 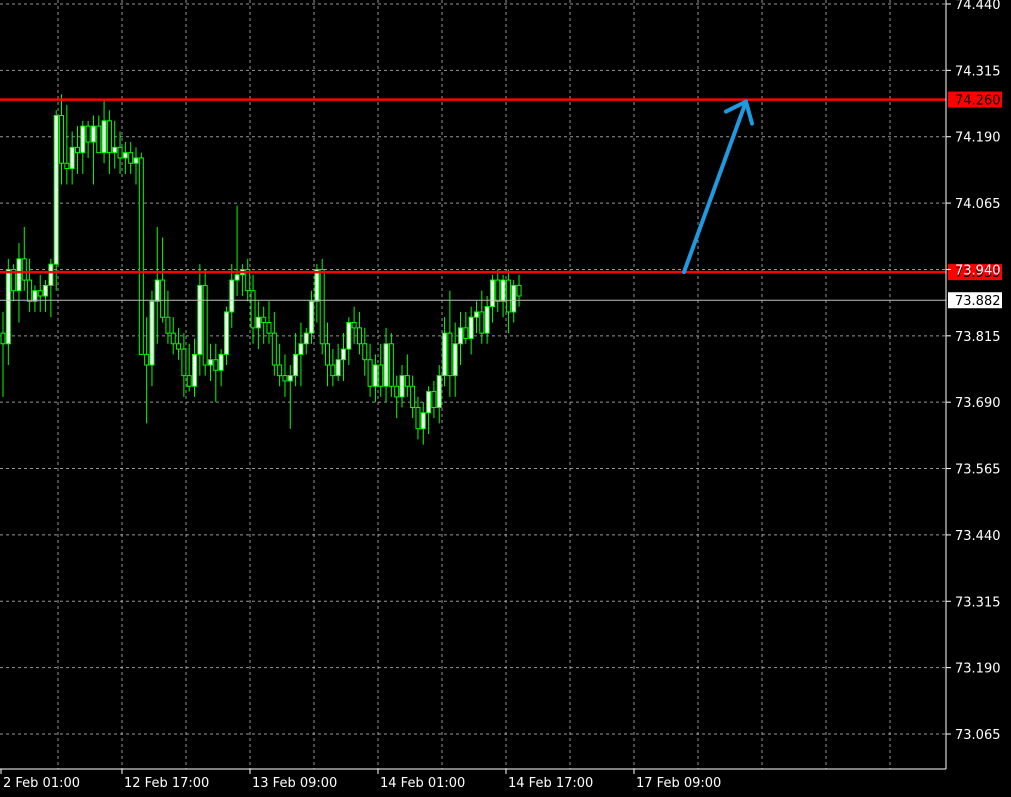 I want to click on candle, so click(x=205, y=322).